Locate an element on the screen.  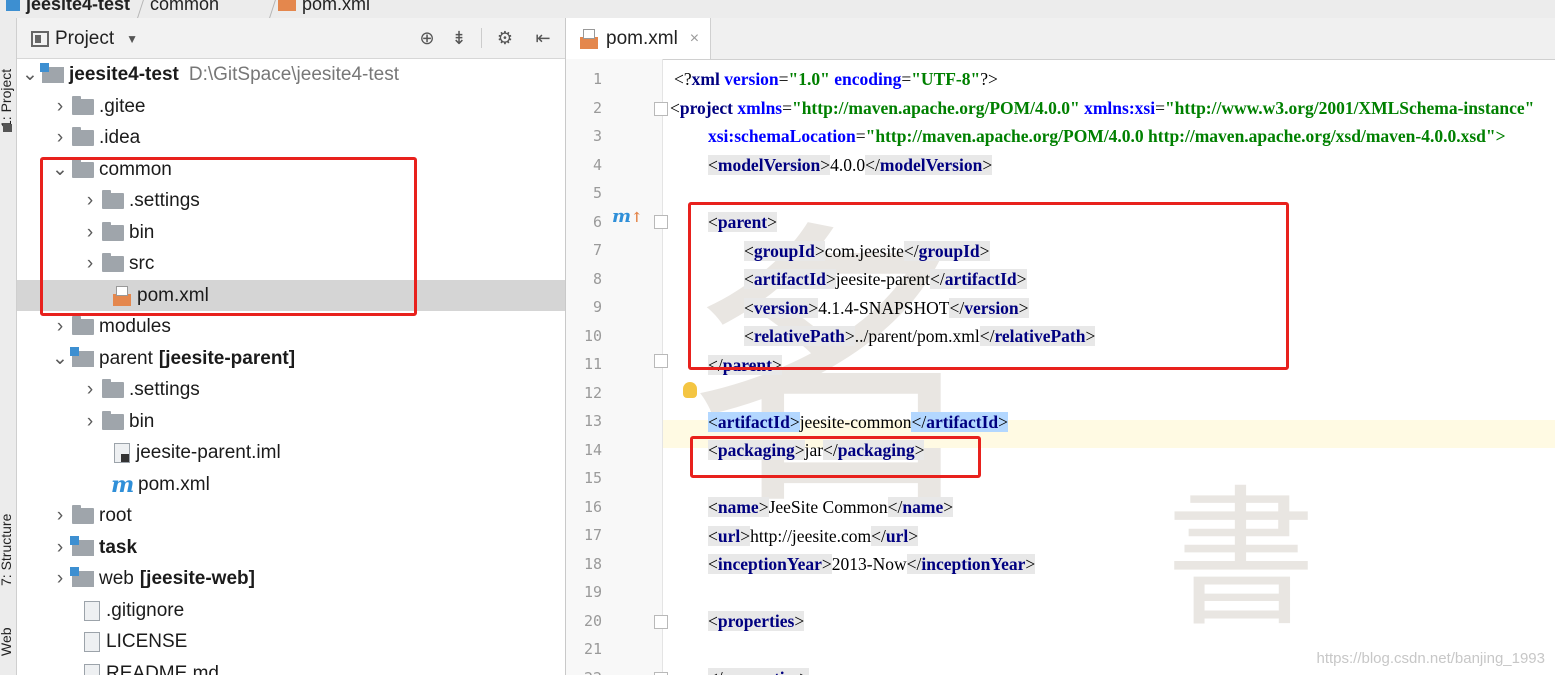
tool-tab-structure: 7: Structure is located at coordinates (8, 526).